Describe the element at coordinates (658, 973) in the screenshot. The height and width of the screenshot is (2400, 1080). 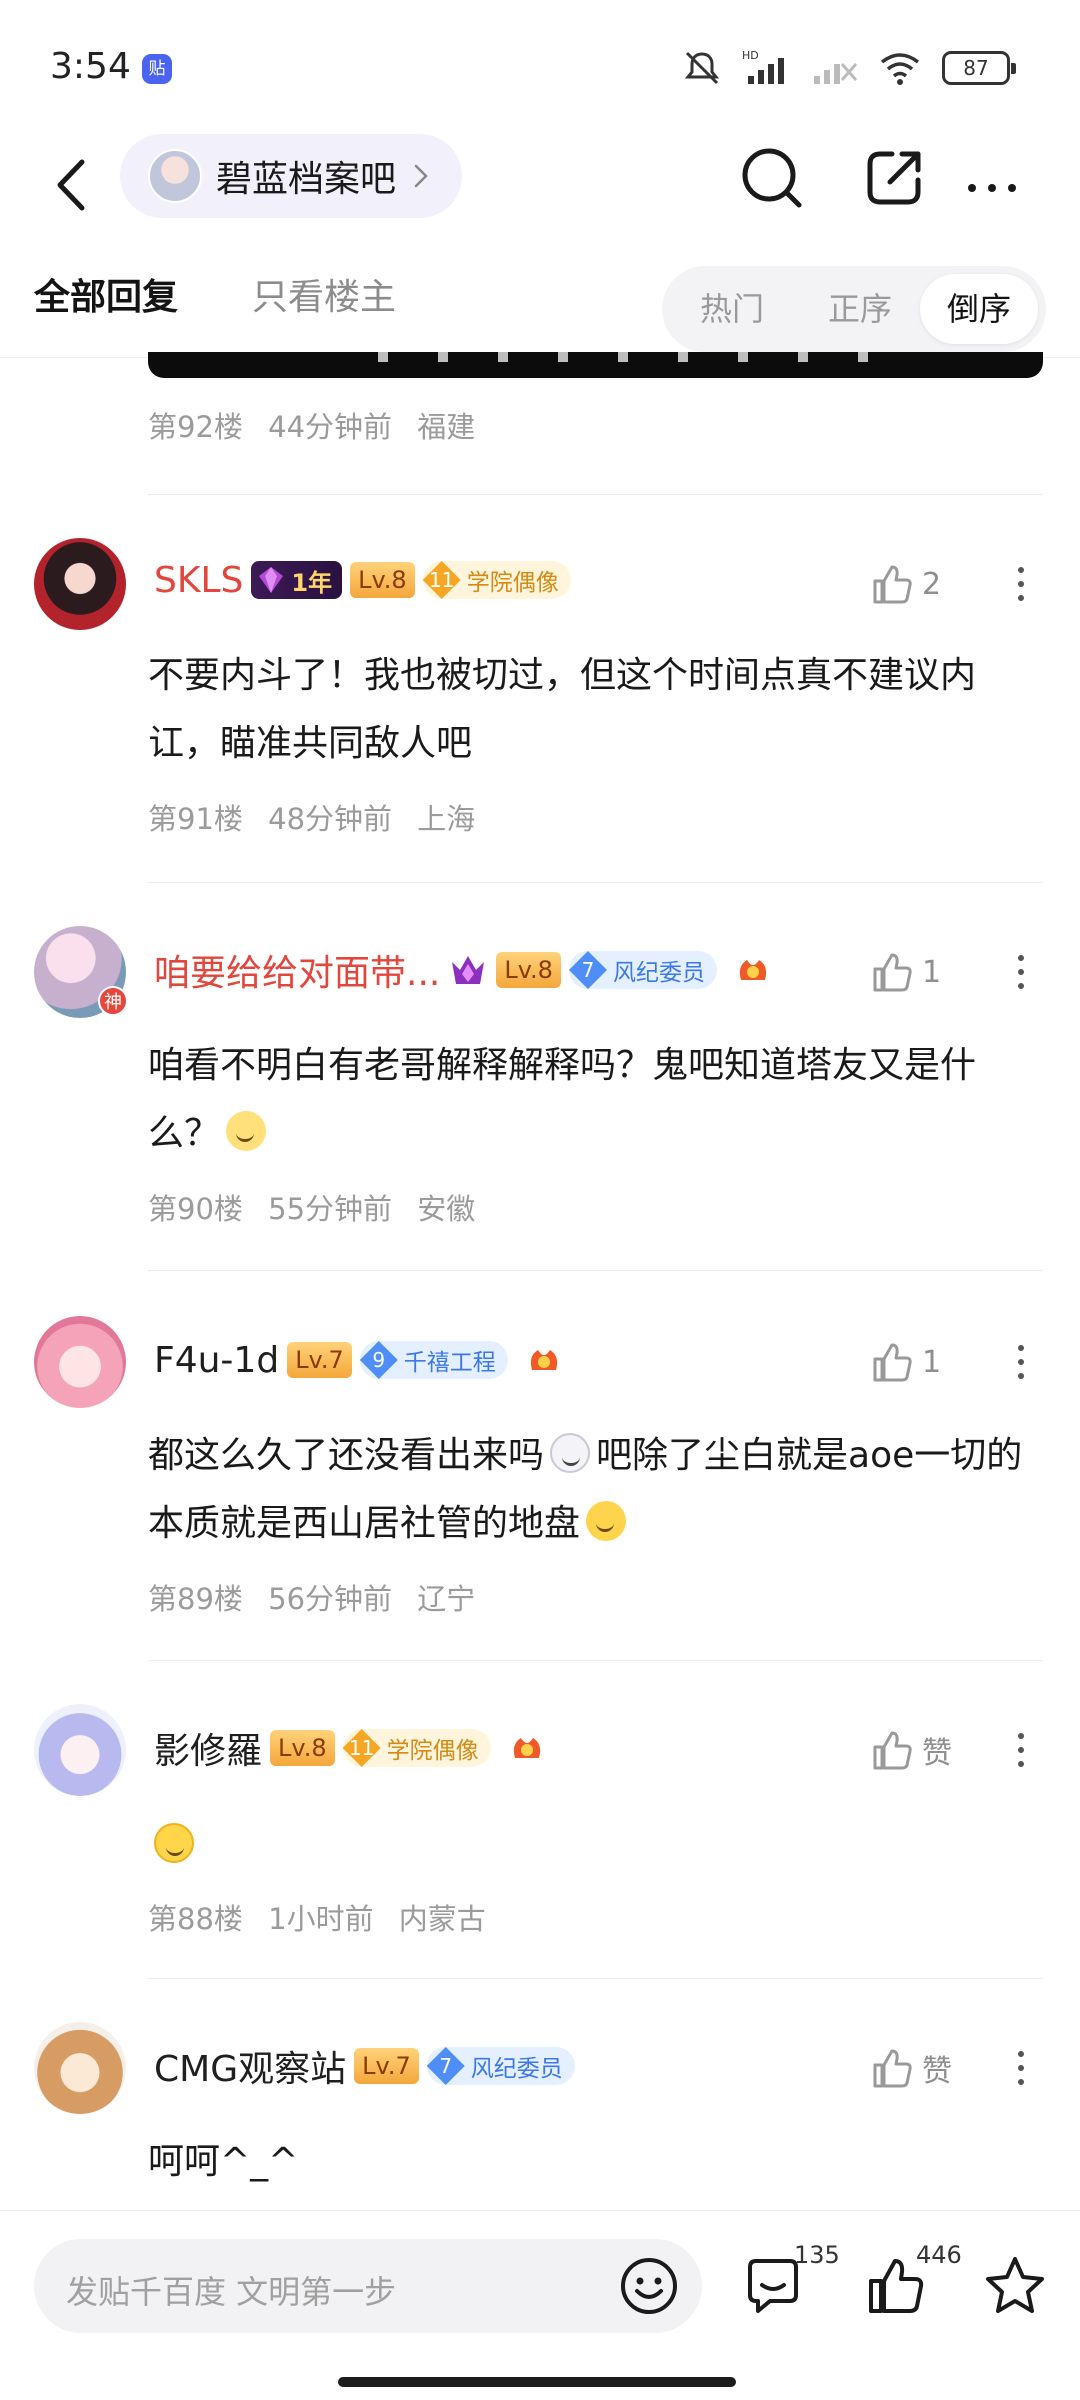
I see `title-text: 风纪委员` at that location.